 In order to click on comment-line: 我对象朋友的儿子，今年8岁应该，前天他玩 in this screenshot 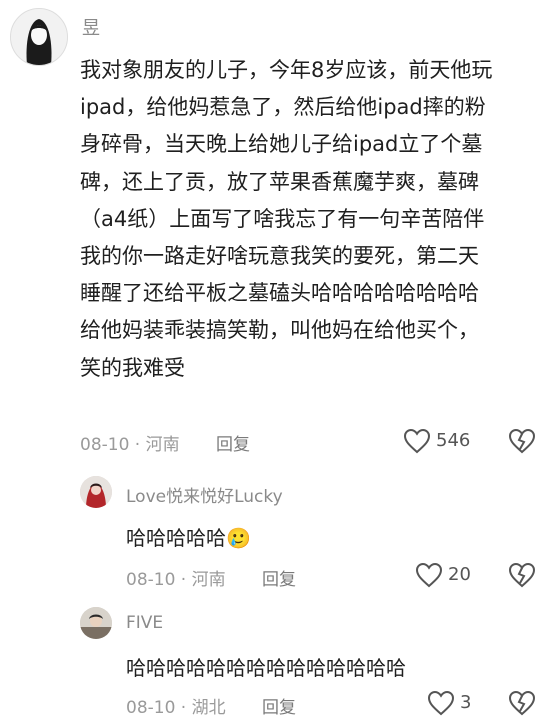, I will do `click(286, 70)`.